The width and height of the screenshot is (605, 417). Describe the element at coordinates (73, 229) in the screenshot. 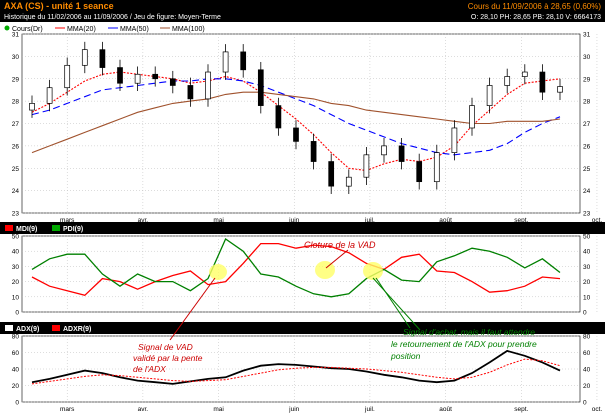

I see `legend-pdi: PDI(9)` at that location.